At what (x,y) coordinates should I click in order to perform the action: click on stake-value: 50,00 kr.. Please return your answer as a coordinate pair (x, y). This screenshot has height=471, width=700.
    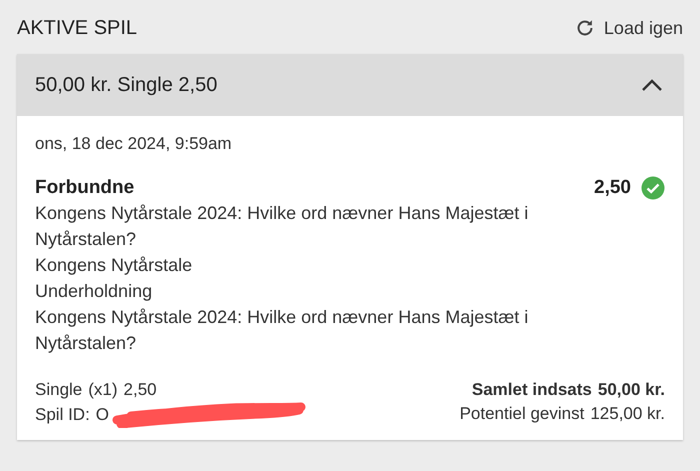
    Looking at the image, I should click on (631, 390).